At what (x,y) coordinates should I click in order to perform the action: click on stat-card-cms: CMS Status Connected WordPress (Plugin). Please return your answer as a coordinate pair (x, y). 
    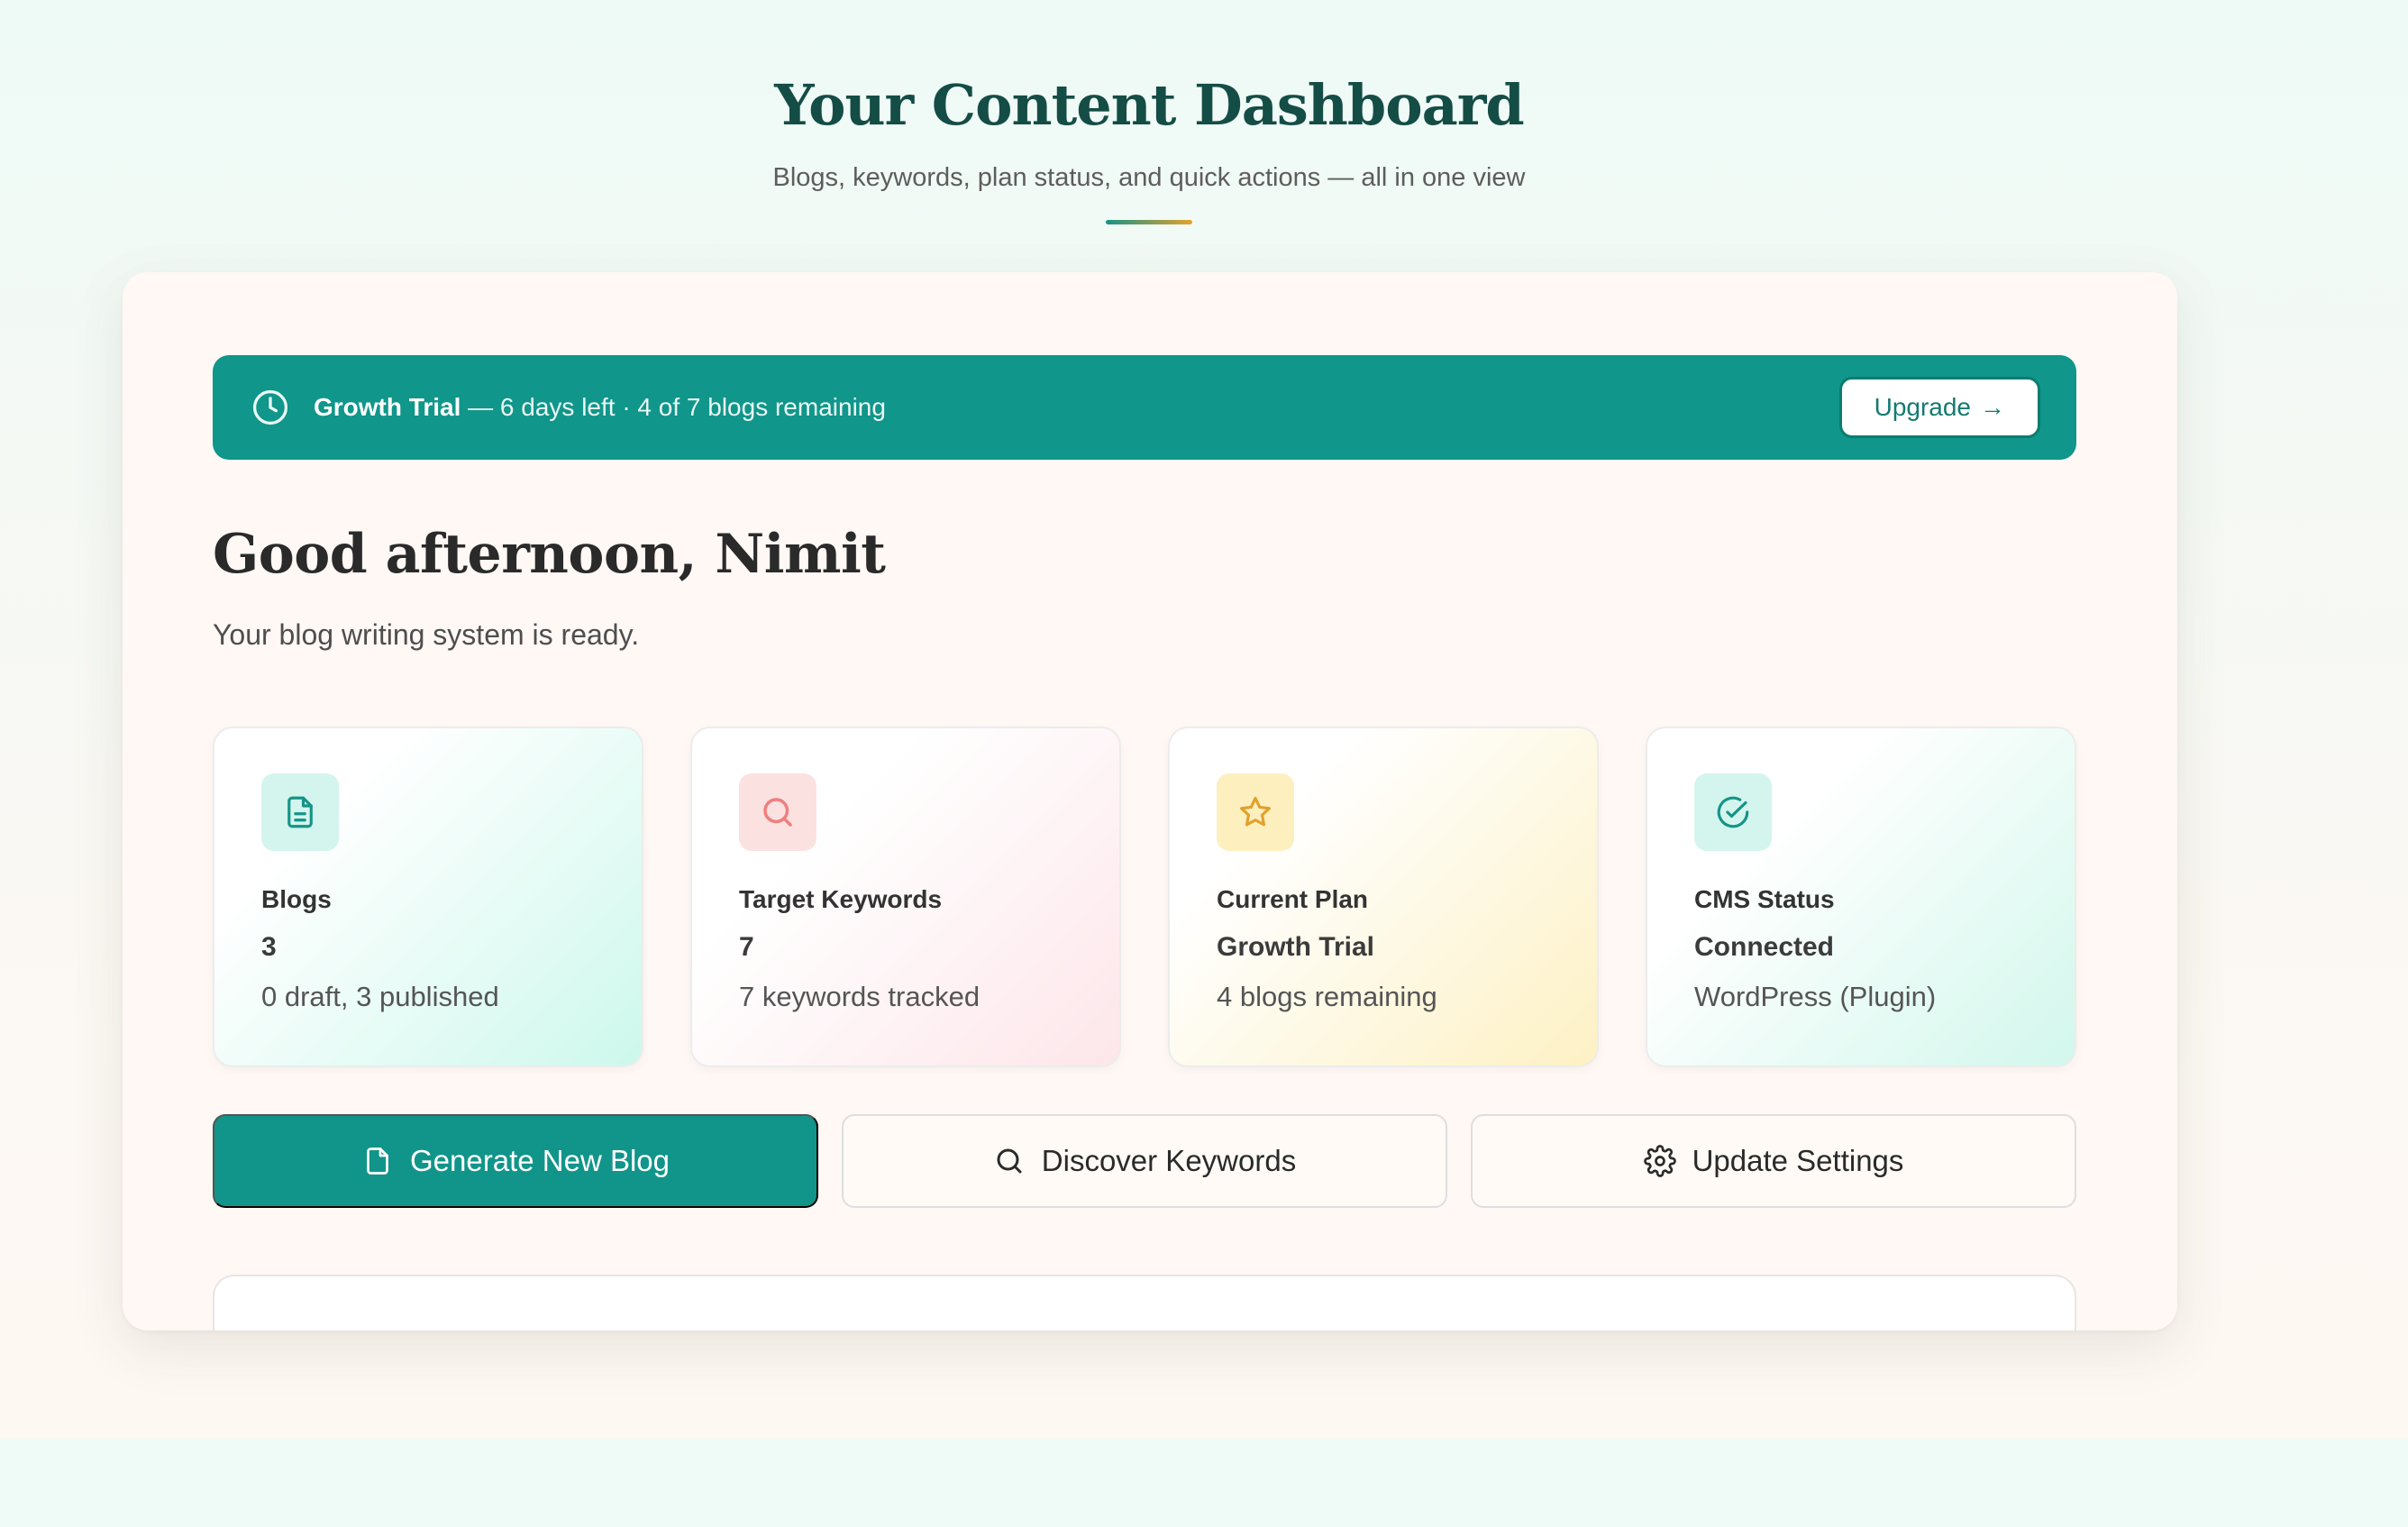
    Looking at the image, I should click on (1861, 897).